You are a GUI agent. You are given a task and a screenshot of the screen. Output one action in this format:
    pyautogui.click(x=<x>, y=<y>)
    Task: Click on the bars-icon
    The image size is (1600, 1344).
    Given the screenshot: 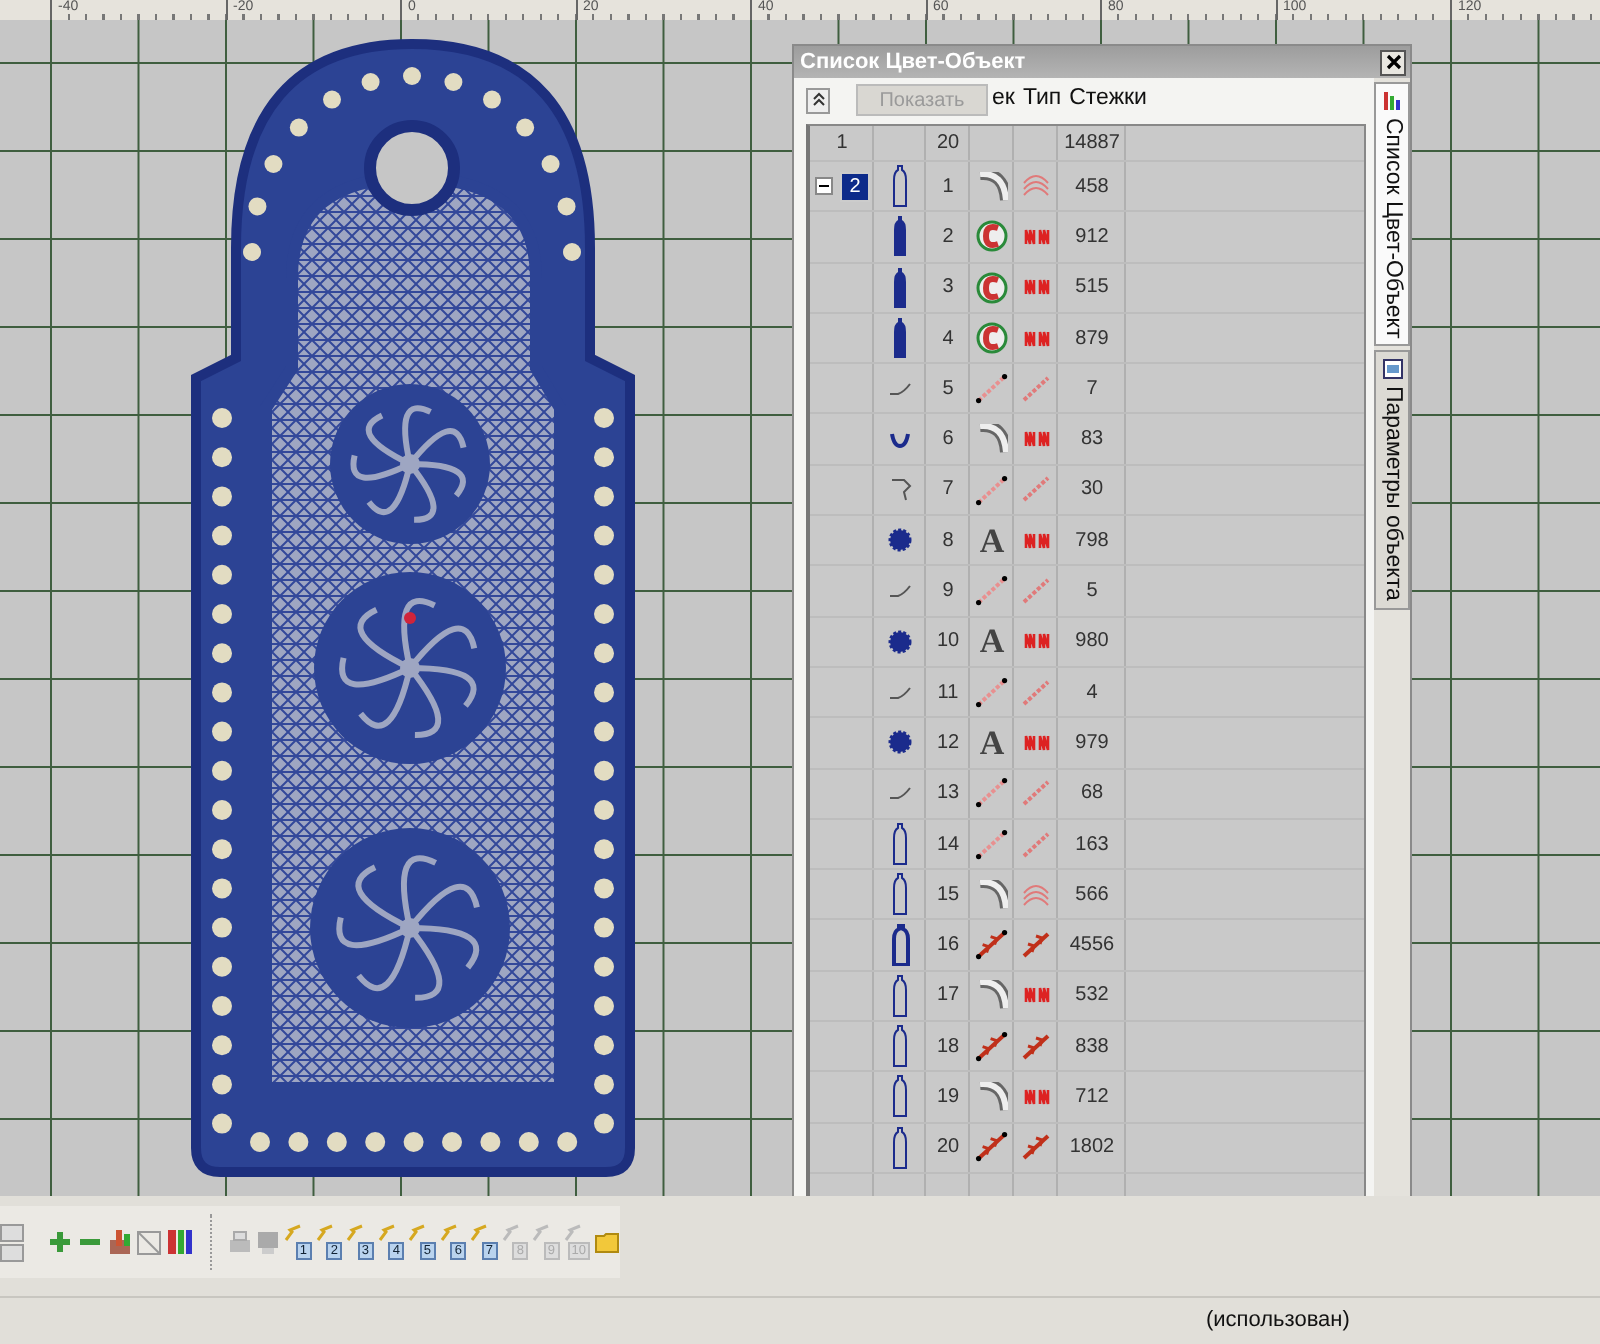 What is the action you would take?
    pyautogui.click(x=1392, y=101)
    